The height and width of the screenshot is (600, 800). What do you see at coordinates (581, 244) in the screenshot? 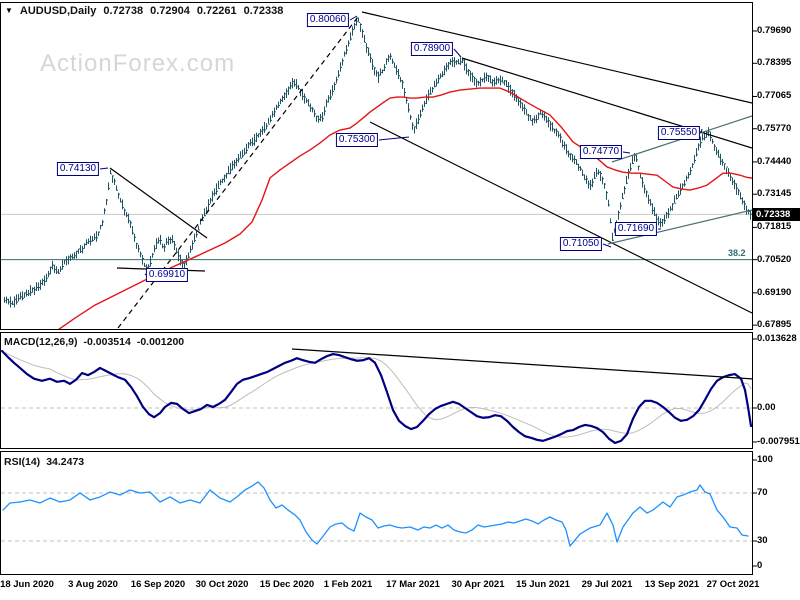
I see `price-annotation-0.71050: 0.71050` at bounding box center [581, 244].